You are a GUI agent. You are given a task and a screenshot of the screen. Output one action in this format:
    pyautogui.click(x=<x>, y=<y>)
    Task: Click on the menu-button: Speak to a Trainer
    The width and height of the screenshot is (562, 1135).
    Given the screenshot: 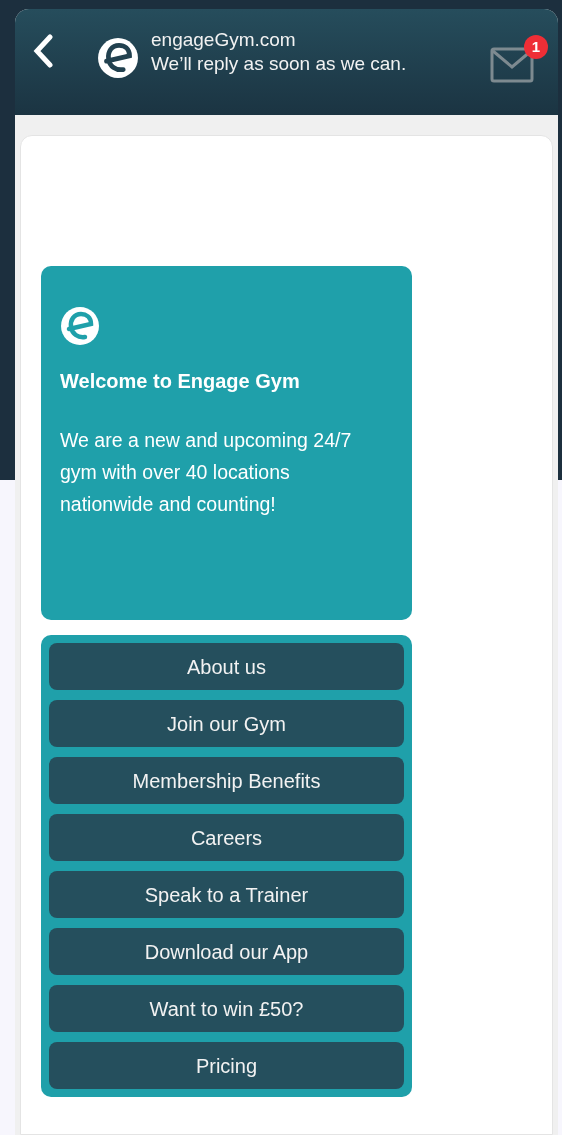 What is the action you would take?
    pyautogui.click(x=226, y=894)
    